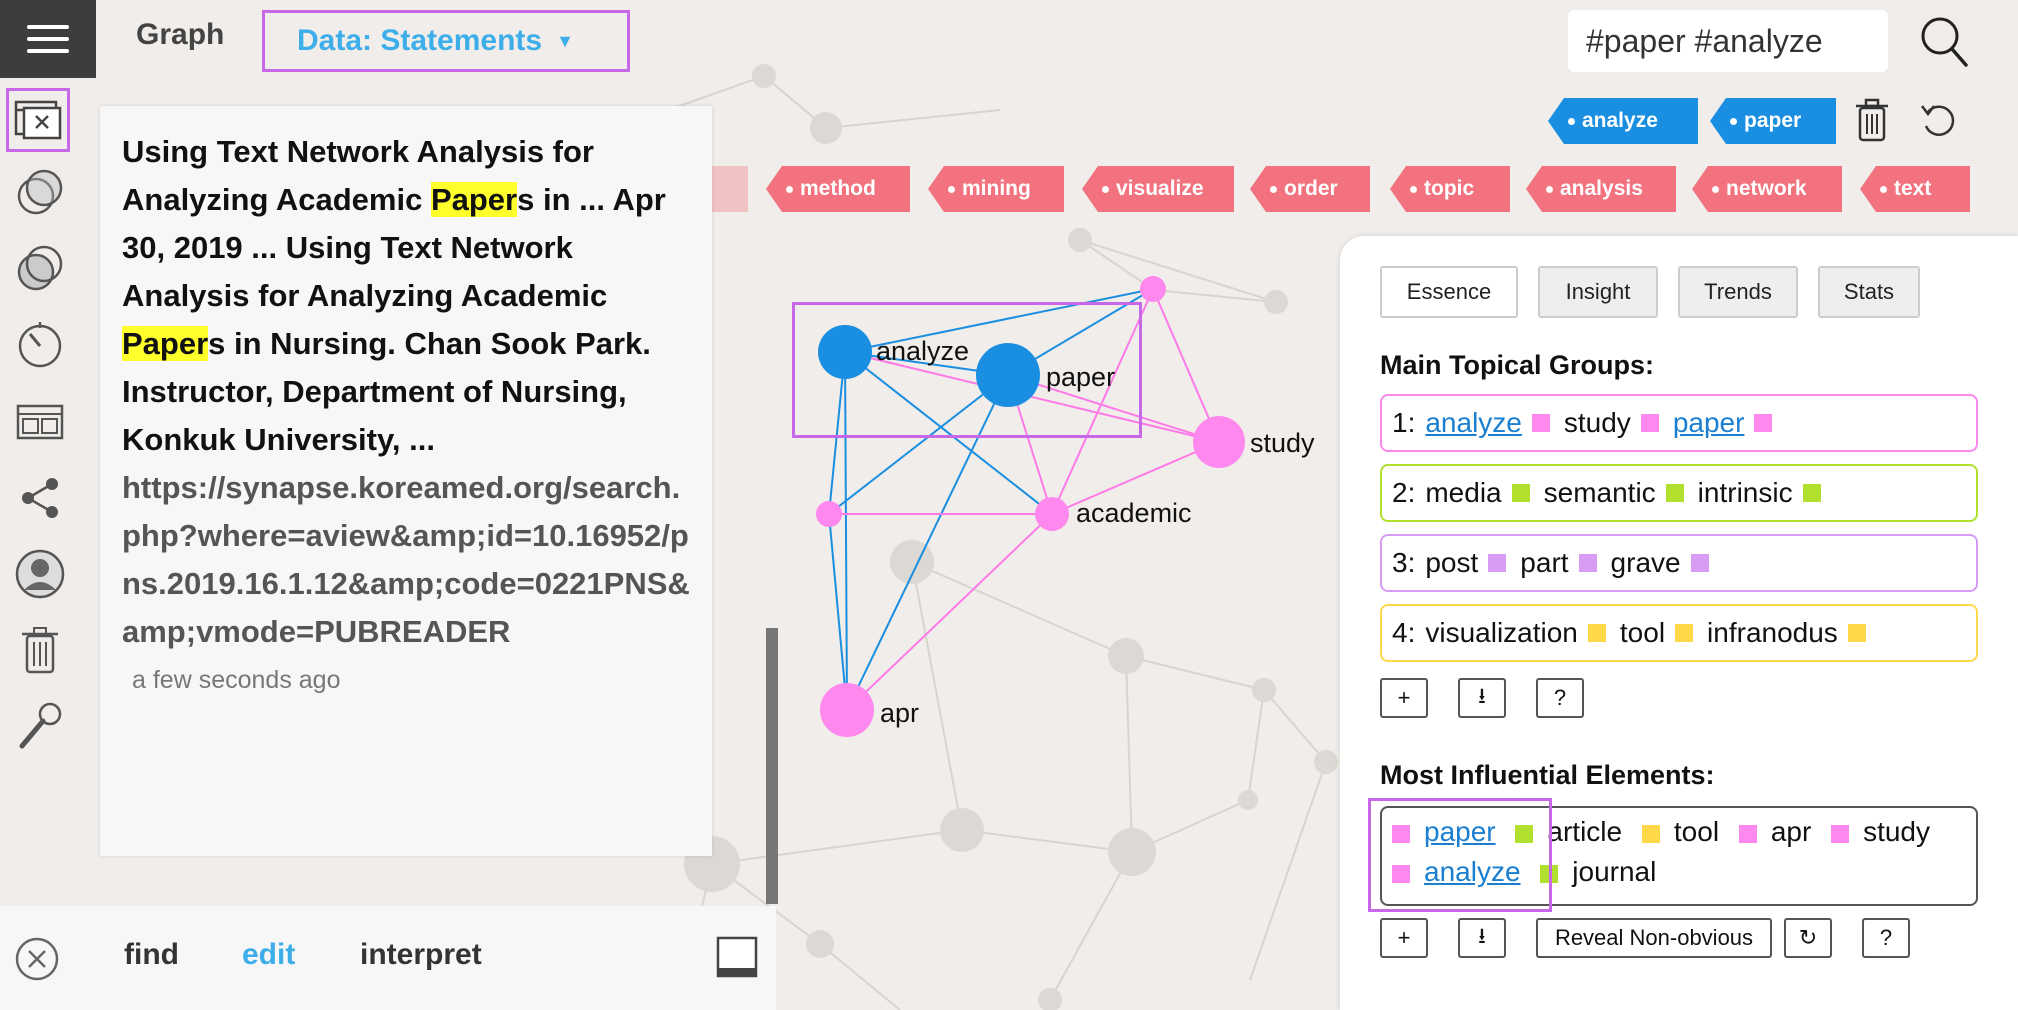 This screenshot has height=1010, width=2018. What do you see at coordinates (236, 680) in the screenshot?
I see `statement-timestamp: a few seconds ago` at bounding box center [236, 680].